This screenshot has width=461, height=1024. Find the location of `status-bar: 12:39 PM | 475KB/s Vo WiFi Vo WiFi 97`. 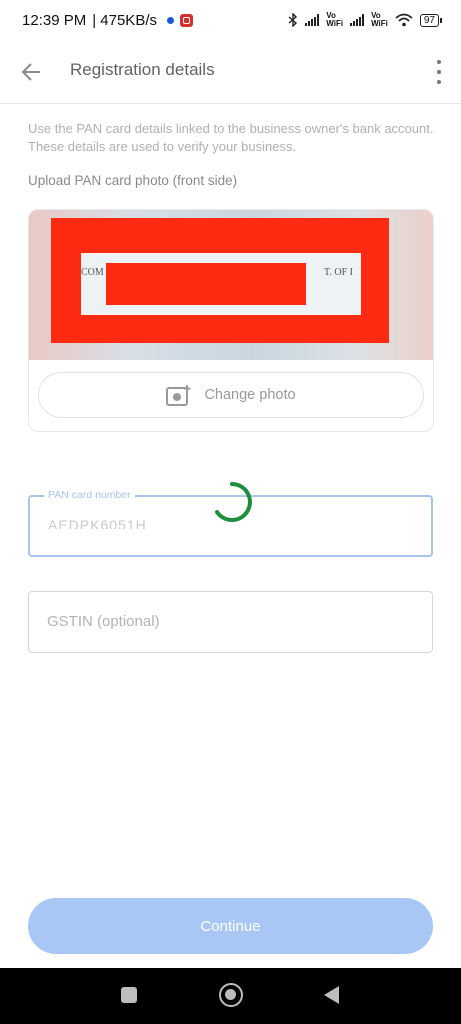

status-bar: 12:39 PM | 475KB/s Vo WiFi Vo WiFi 97 is located at coordinates (230, 20).